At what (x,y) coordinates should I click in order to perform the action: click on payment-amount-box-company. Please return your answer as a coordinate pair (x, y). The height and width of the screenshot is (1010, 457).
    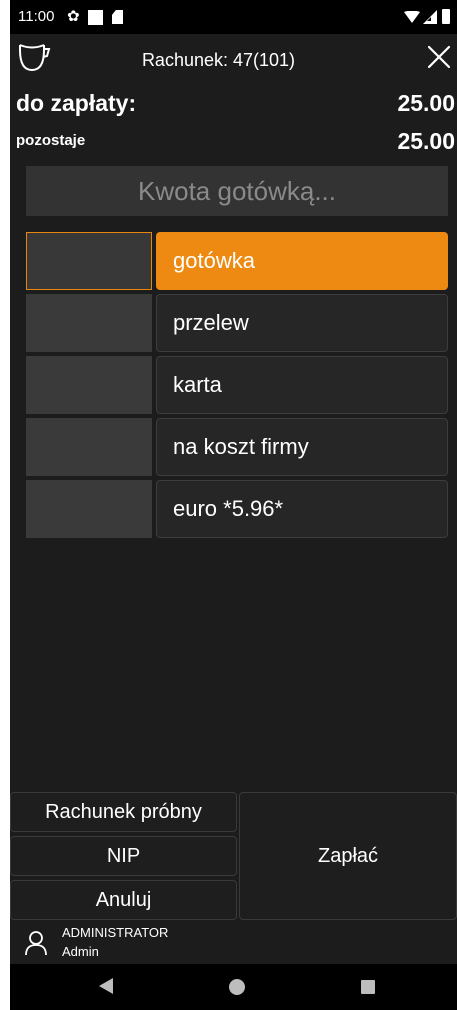
    Looking at the image, I should click on (89, 447).